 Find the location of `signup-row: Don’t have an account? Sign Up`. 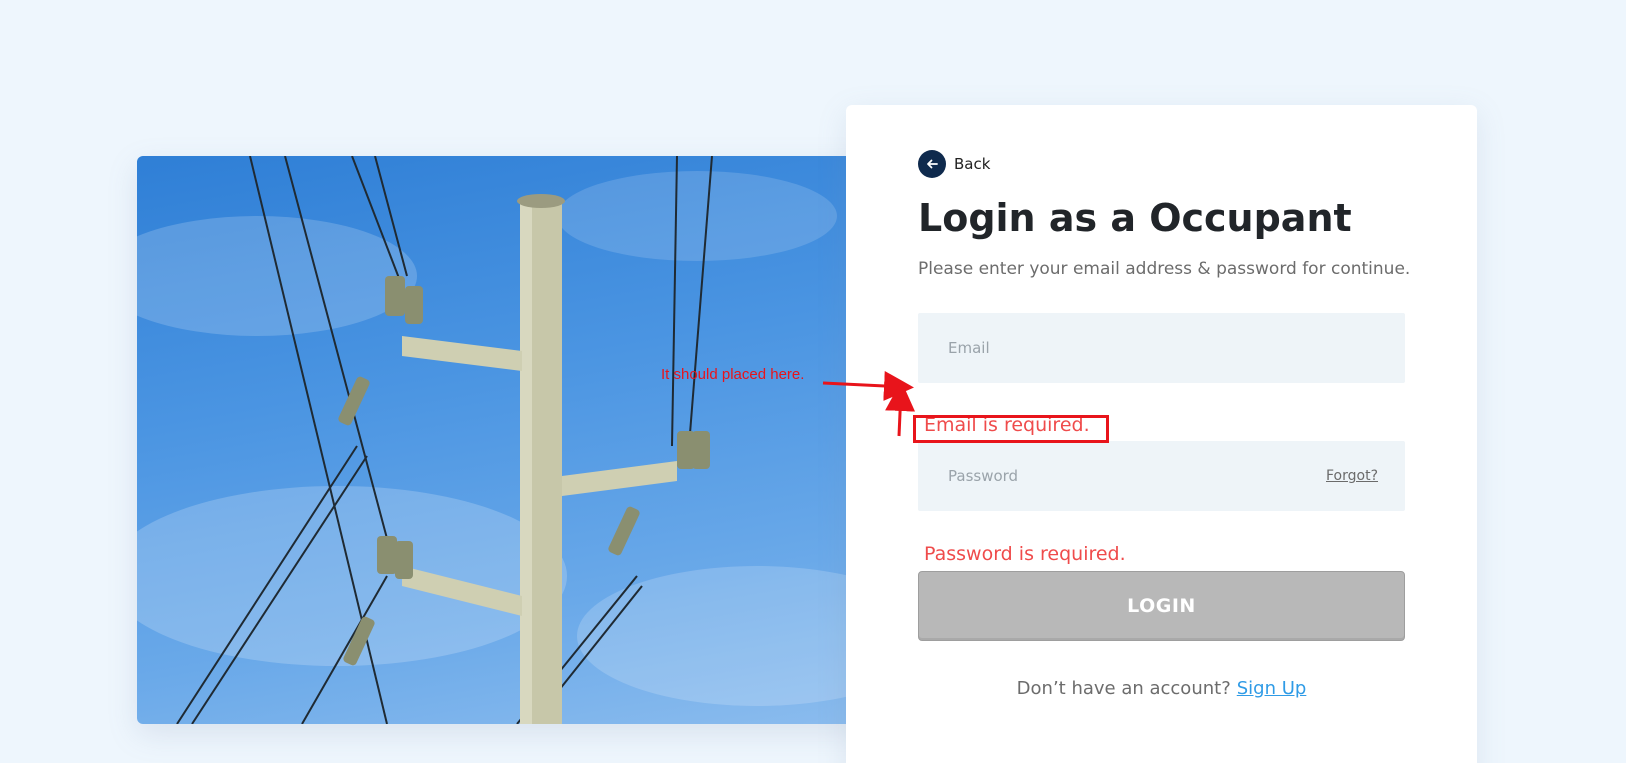

signup-row: Don’t have an account? Sign Up is located at coordinates (1161, 688).